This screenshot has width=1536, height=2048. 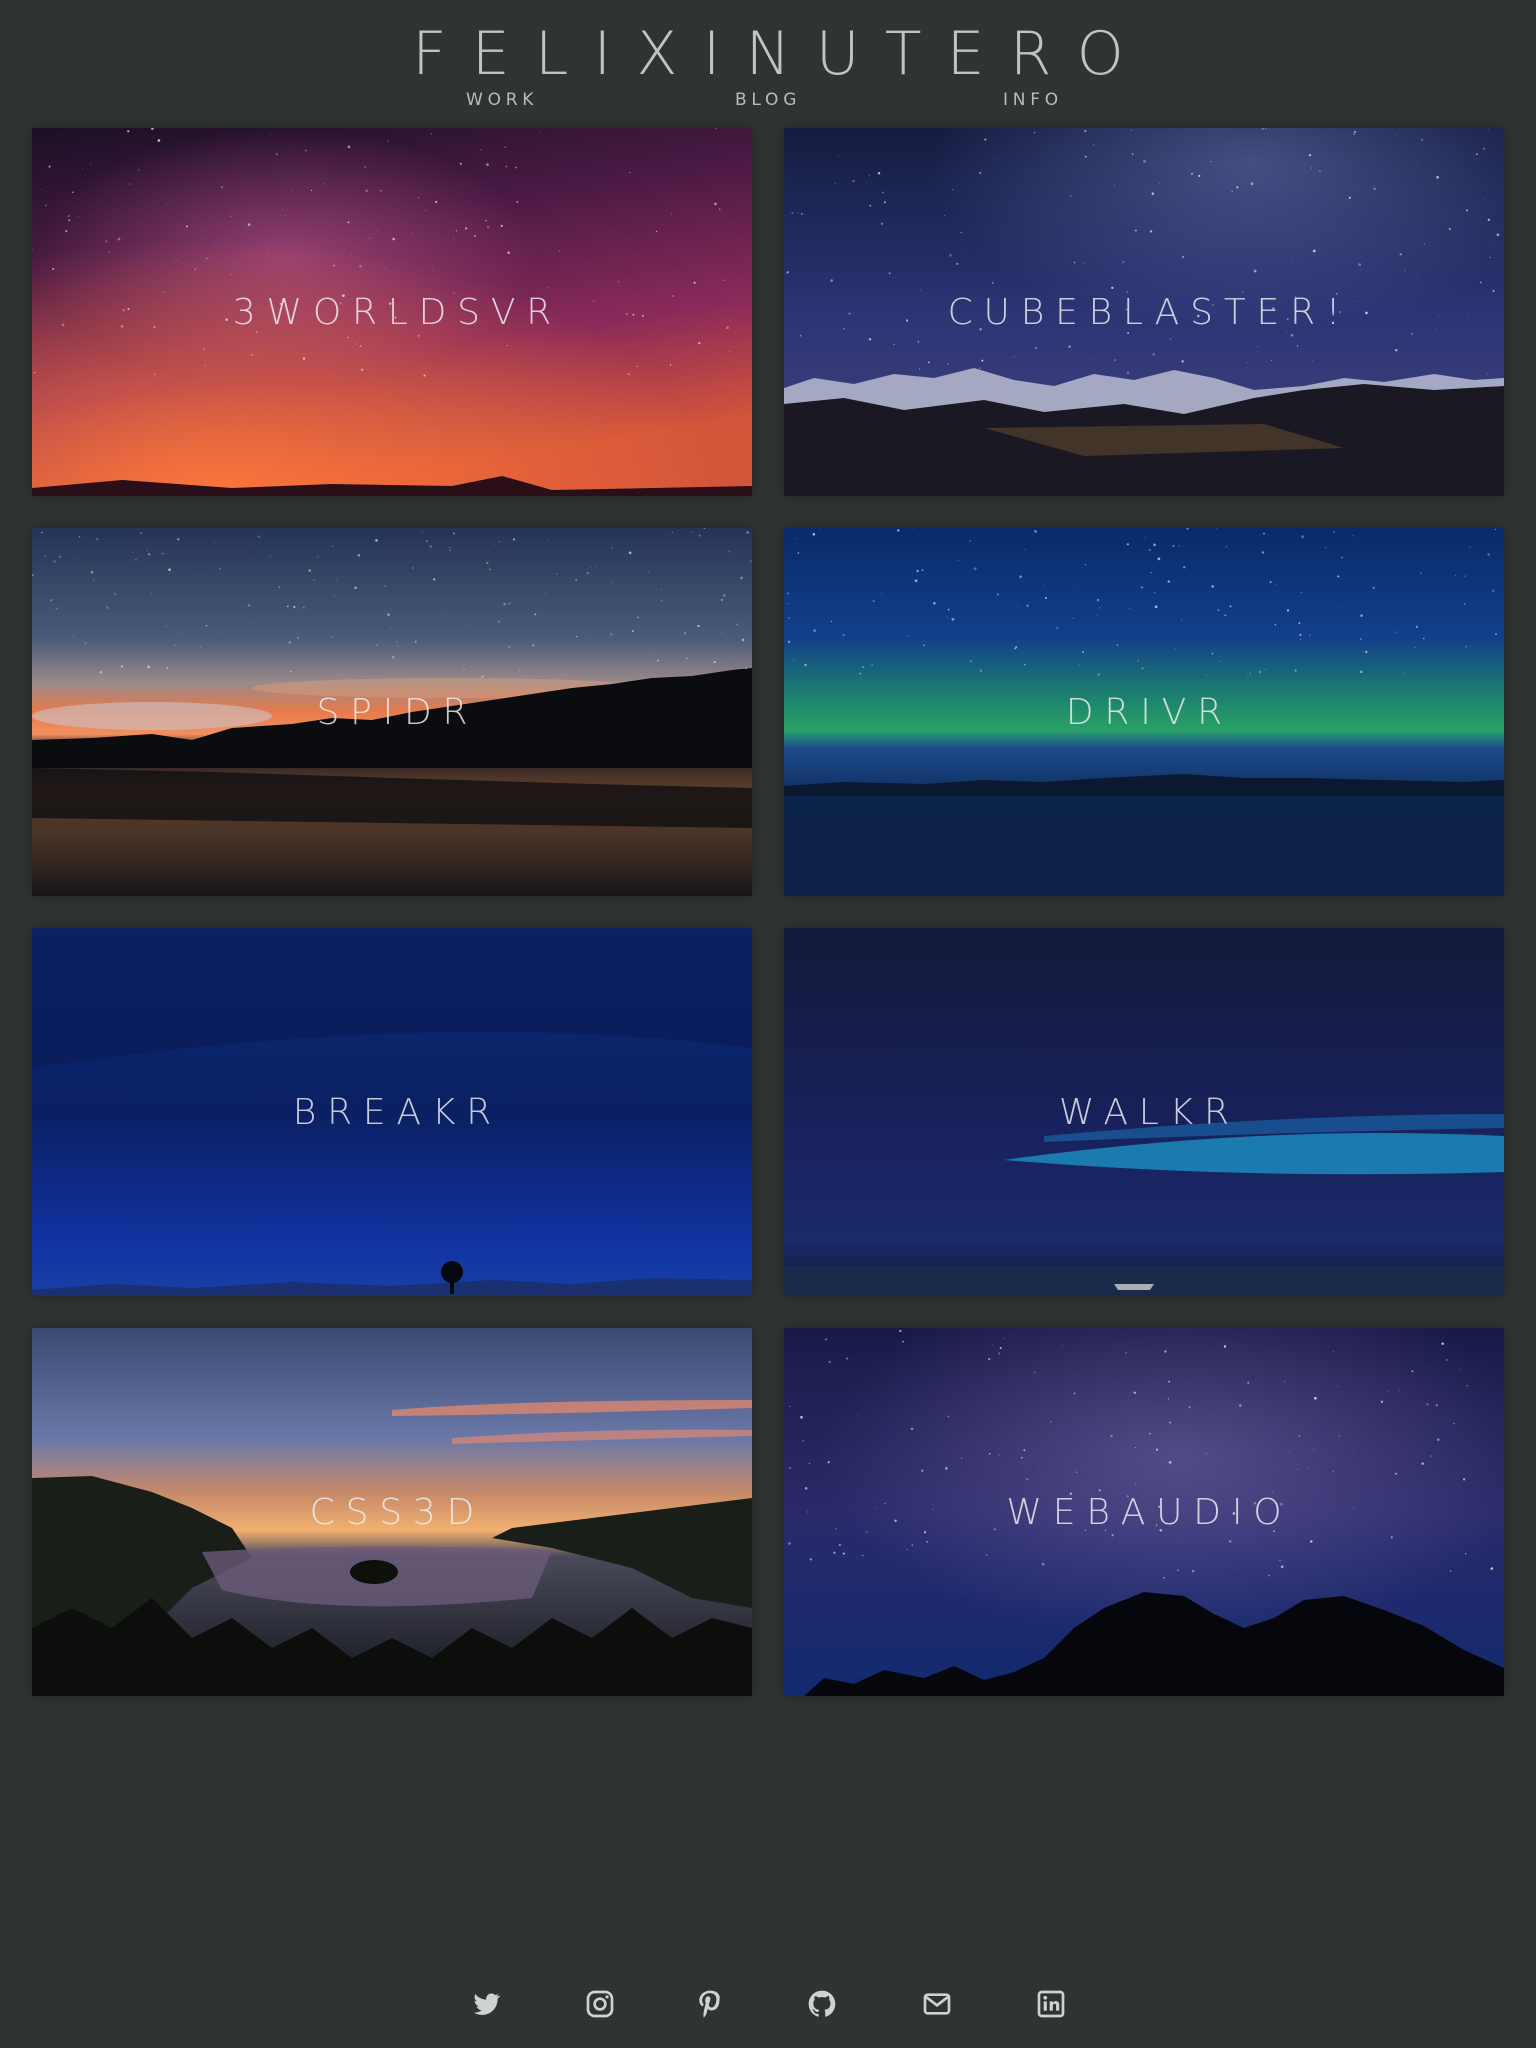 I want to click on project-tile-cubeblaster: CUBEBLASTER!, so click(x=1144, y=312).